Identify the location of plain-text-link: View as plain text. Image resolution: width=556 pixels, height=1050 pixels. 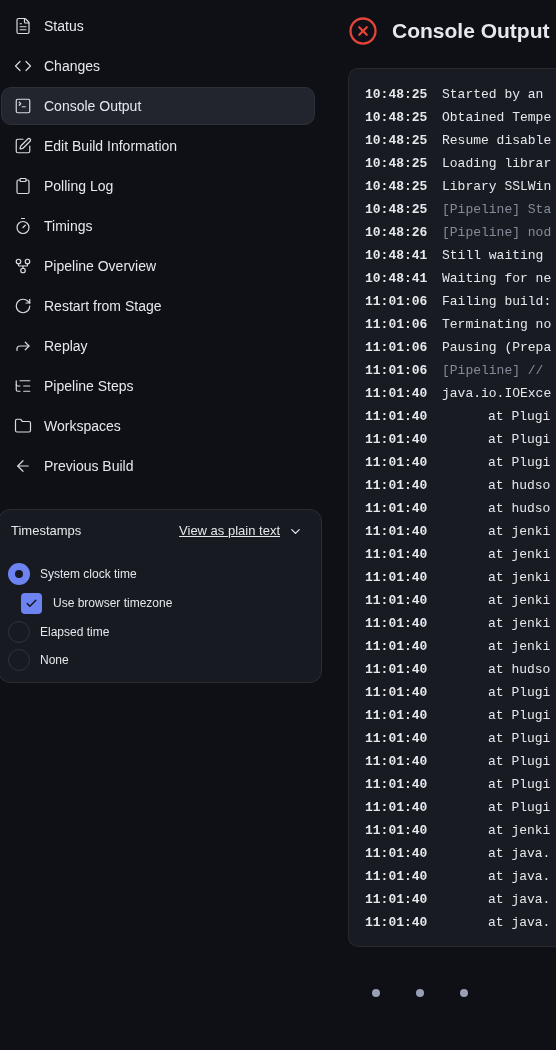
(229, 531).